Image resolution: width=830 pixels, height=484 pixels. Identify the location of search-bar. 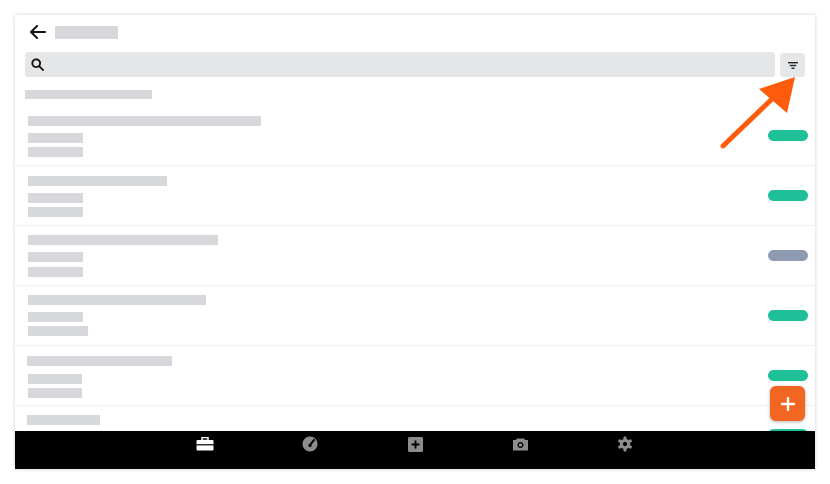
(400, 64).